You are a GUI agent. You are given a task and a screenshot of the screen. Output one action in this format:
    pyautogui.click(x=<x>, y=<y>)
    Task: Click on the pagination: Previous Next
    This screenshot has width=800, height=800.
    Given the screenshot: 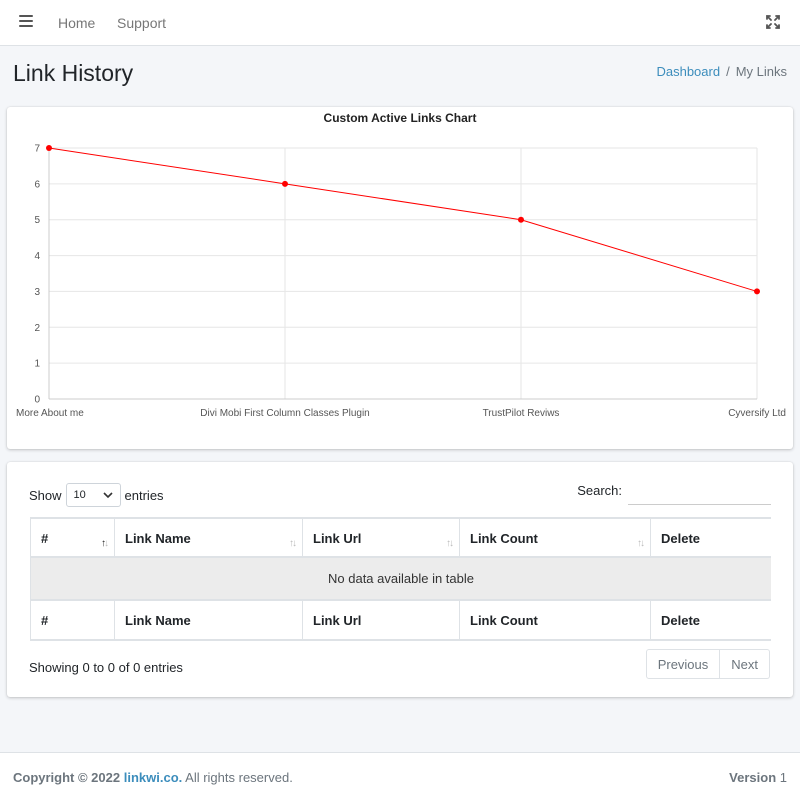 What is the action you would take?
    pyautogui.click(x=707, y=664)
    